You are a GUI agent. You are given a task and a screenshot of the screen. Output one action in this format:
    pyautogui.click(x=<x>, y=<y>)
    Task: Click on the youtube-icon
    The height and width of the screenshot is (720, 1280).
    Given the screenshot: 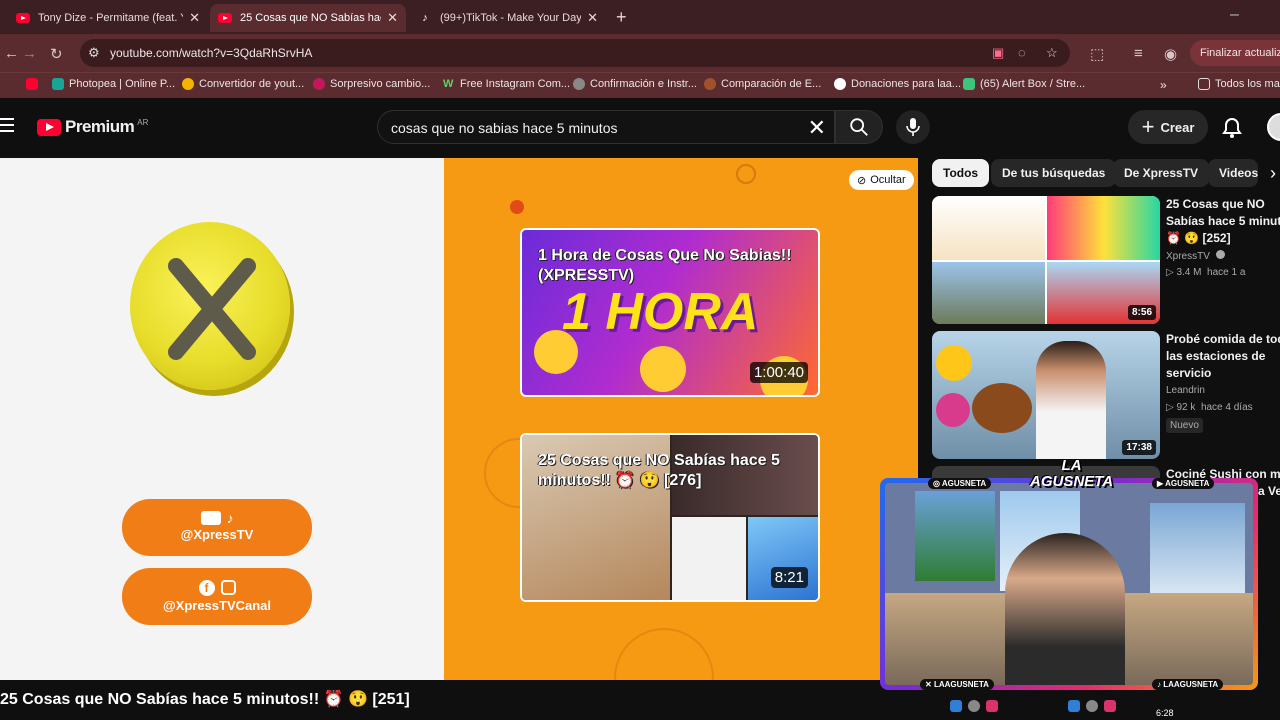 What is the action you would take?
    pyautogui.click(x=23, y=18)
    